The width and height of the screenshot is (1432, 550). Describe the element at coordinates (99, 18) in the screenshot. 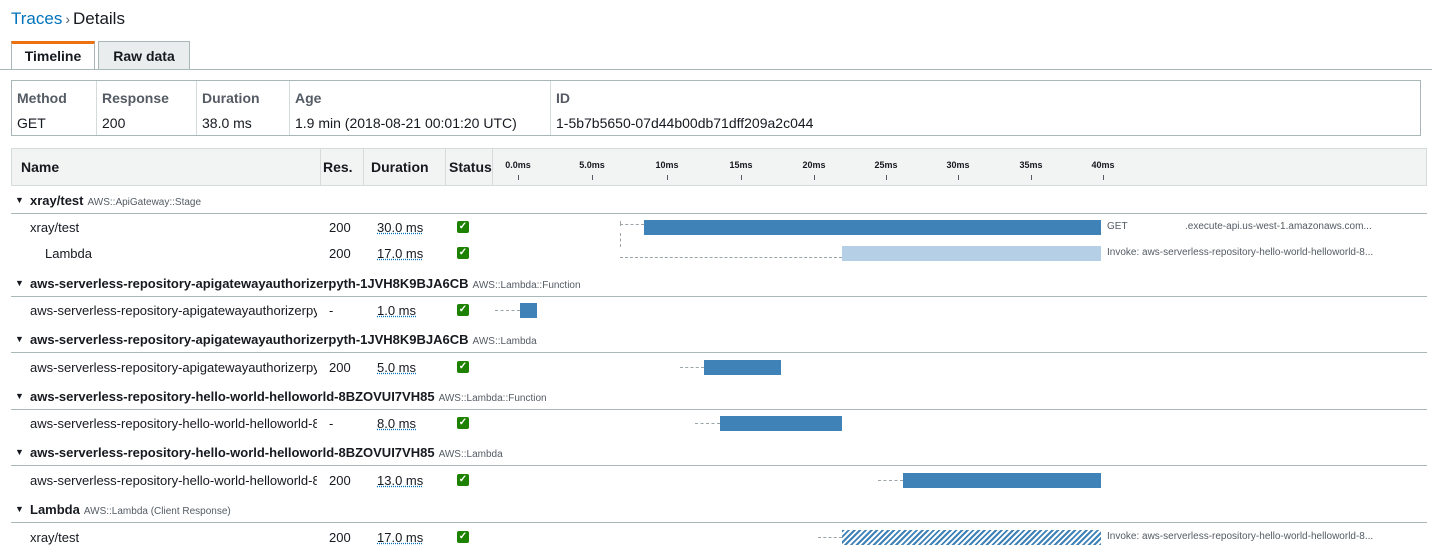

I see `breadcrumb-current: Details` at that location.